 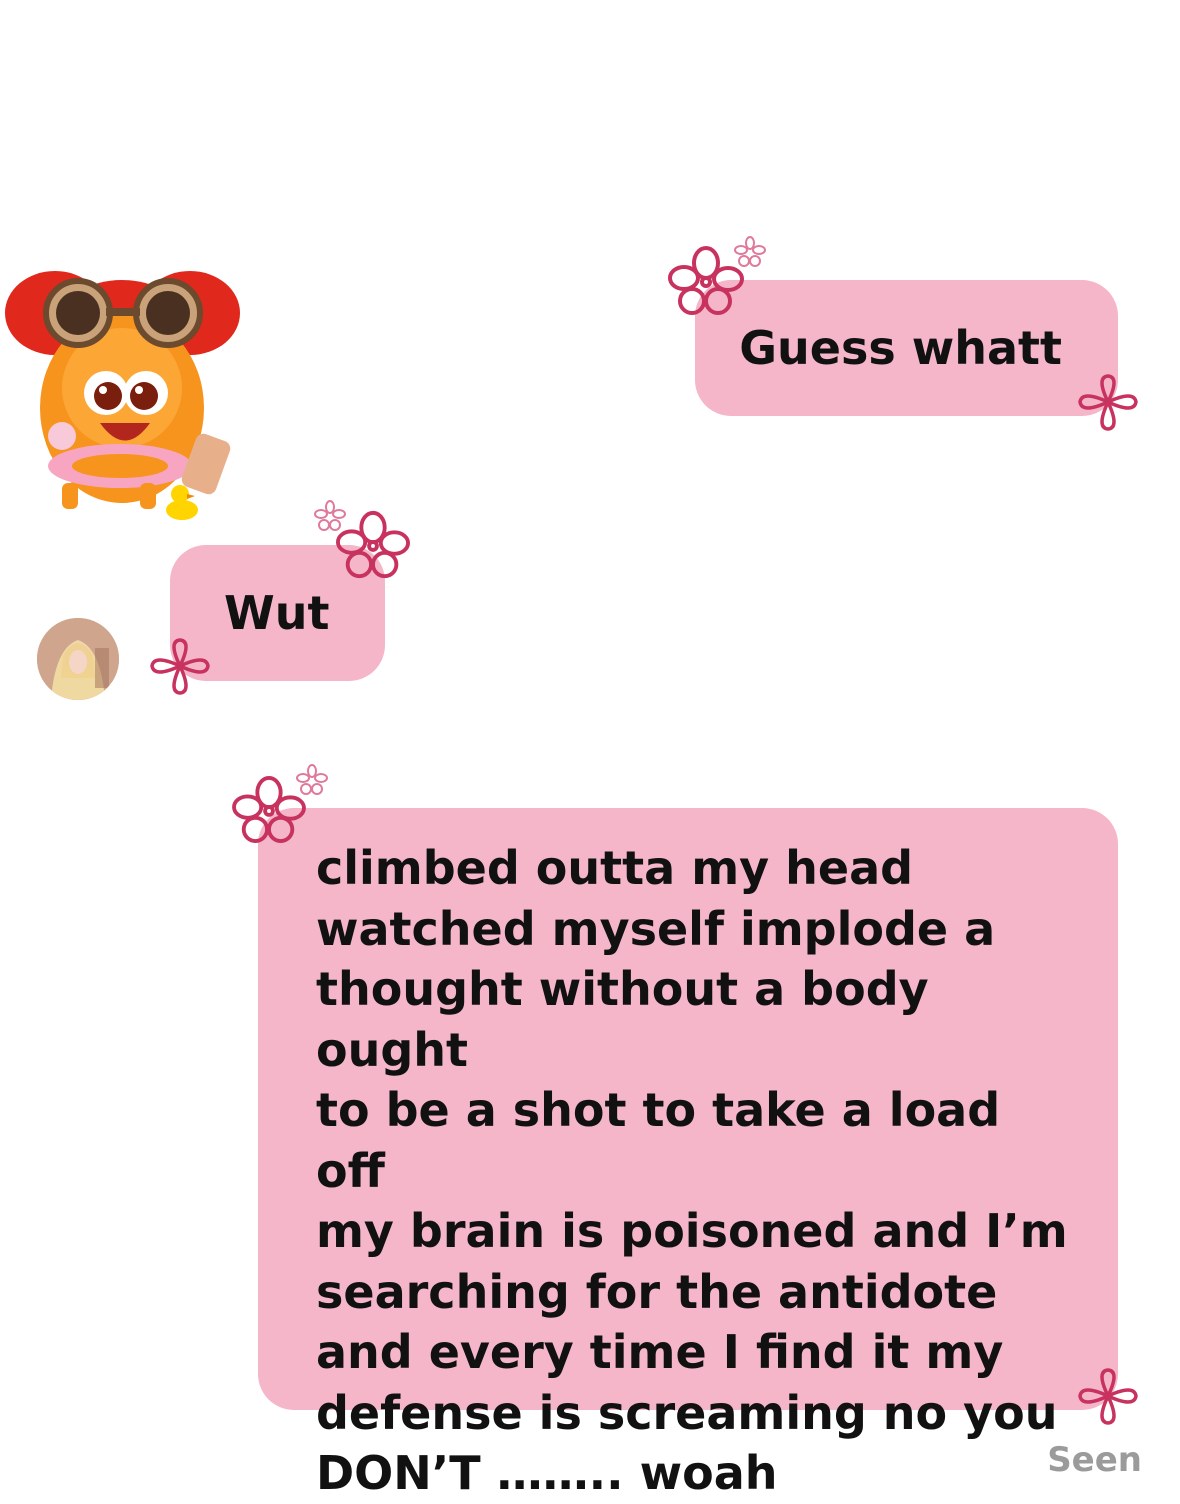 What do you see at coordinates (122, 395) in the screenshot?
I see `monster-sticker` at bounding box center [122, 395].